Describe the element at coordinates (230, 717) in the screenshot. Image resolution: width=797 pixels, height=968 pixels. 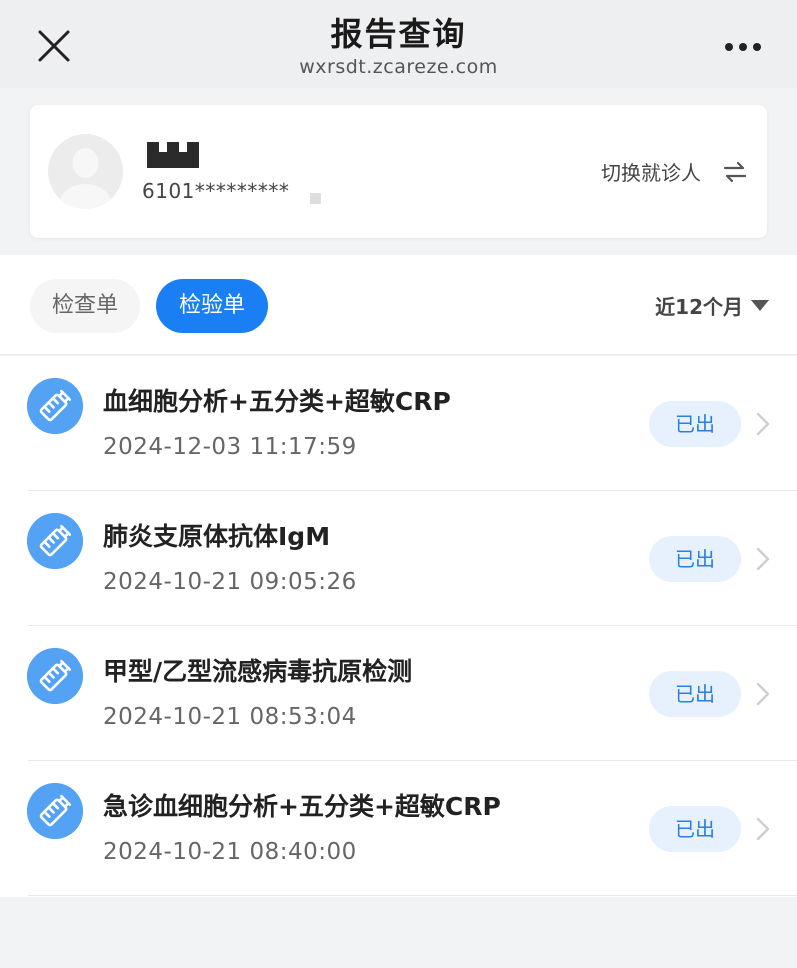
I see `report-time: 2024-10-21 08:53:04` at that location.